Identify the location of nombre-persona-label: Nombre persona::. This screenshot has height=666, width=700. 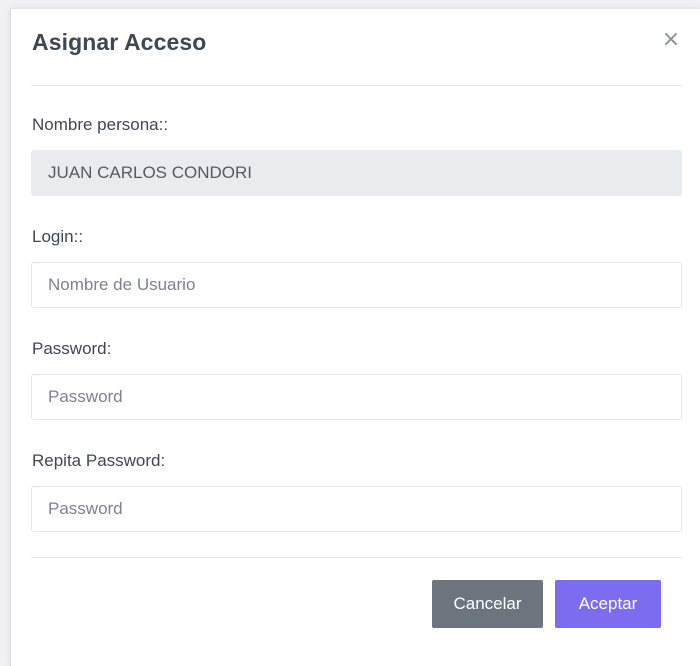
(100, 124).